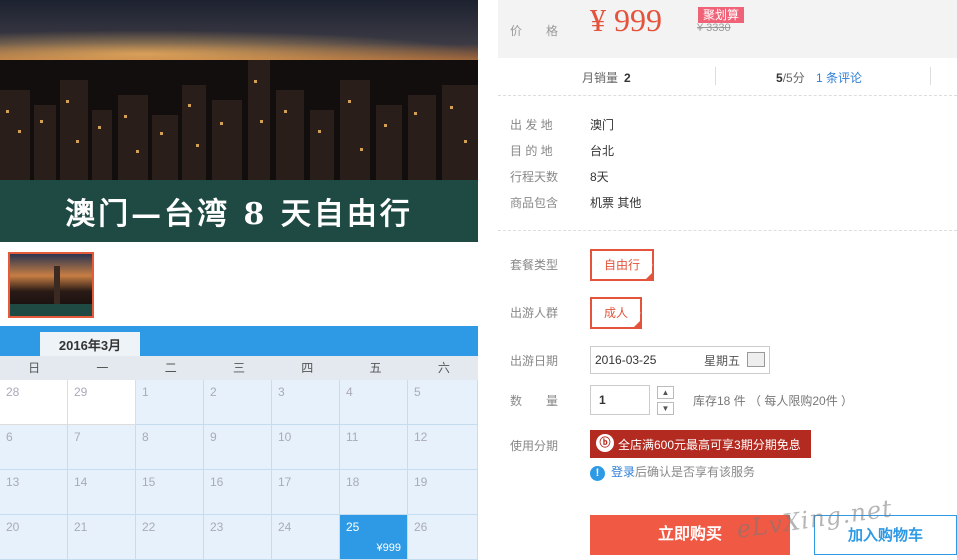 The width and height of the screenshot is (957, 560). I want to click on detail-label: 行程天数, so click(534, 177).